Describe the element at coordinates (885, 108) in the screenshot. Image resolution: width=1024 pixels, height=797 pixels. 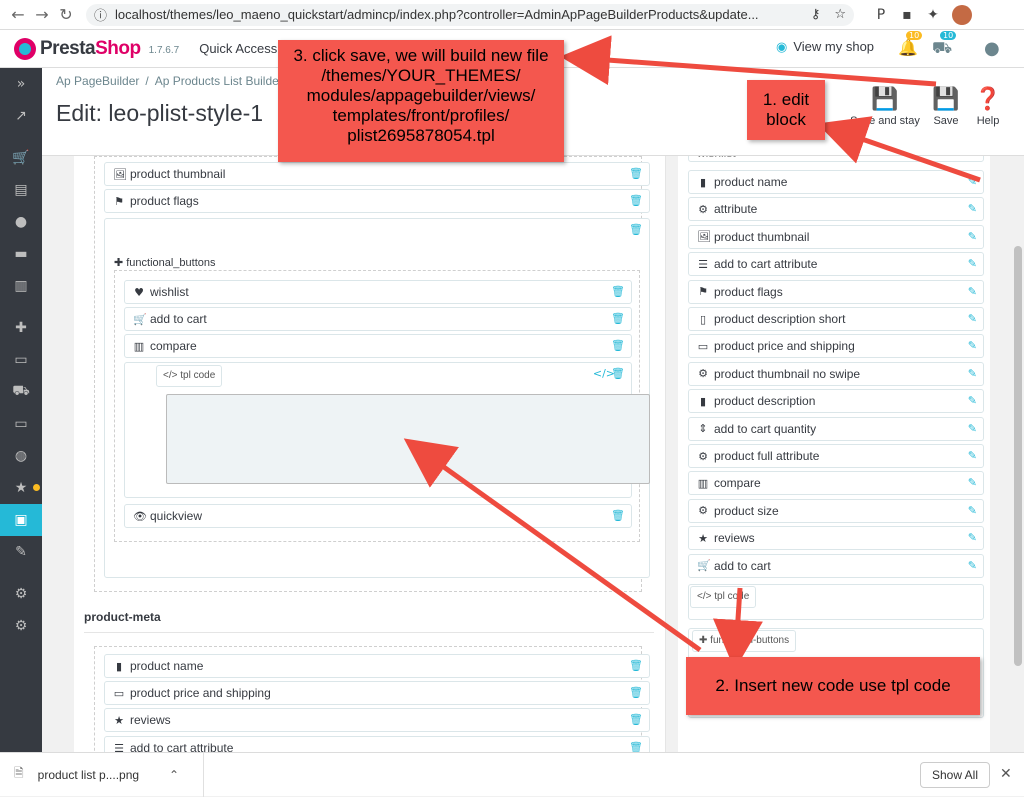
I see `save-and-stay-button: 💾 Save and stay` at that location.